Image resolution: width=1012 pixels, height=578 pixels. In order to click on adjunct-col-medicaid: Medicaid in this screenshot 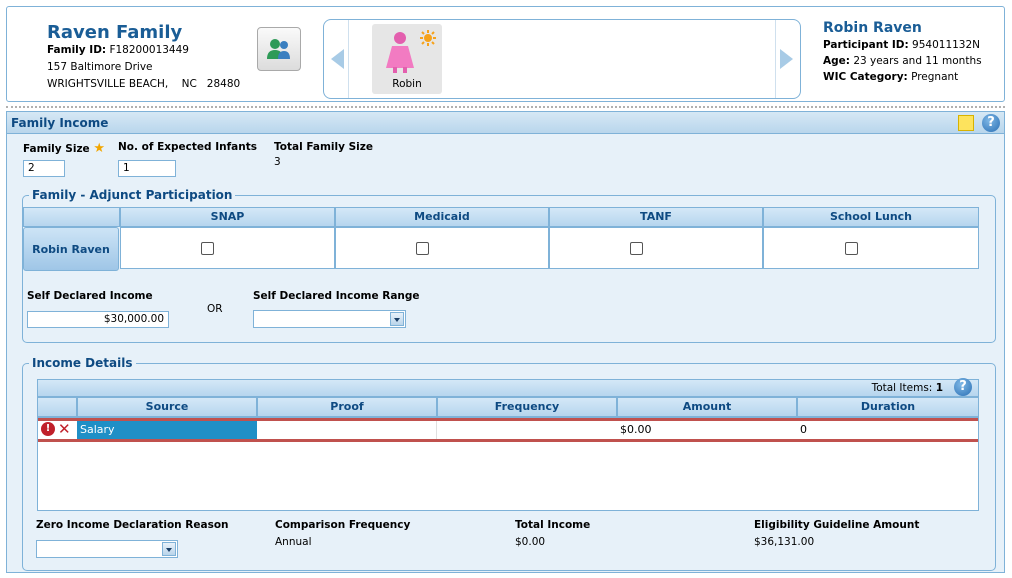, I will do `click(442, 217)`.